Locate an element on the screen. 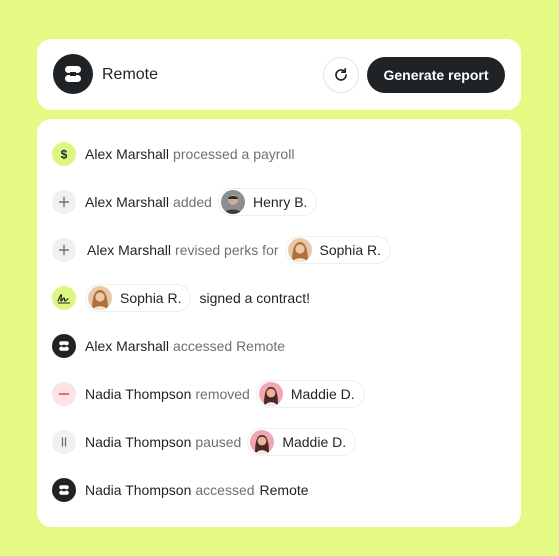 This screenshot has width=559, height=556. dollar-icon: $ is located at coordinates (64, 154).